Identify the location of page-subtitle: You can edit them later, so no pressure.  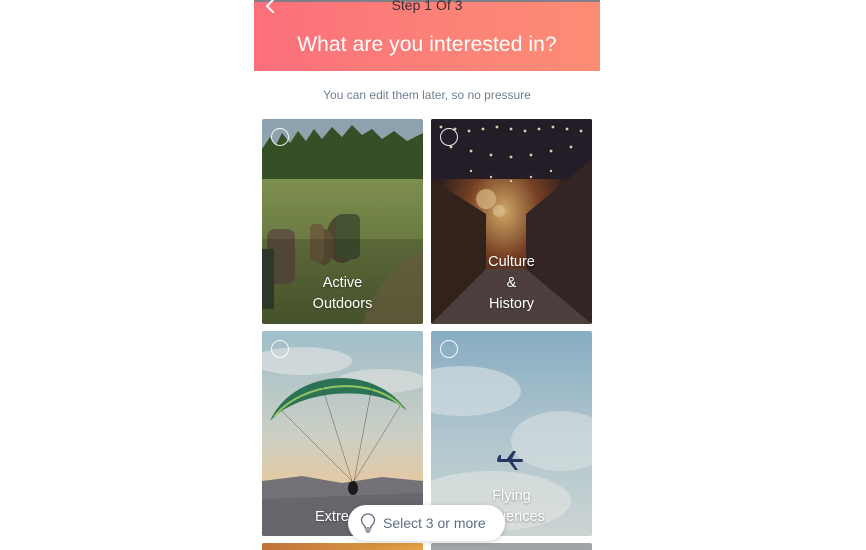
(427, 95).